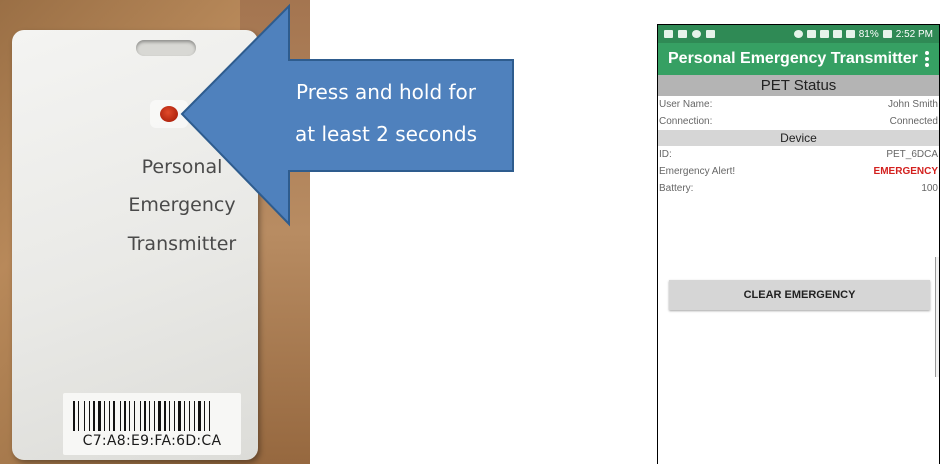 The height and width of the screenshot is (464, 940). I want to click on emergency-alert-label: Emergency Alert!, so click(697, 171).